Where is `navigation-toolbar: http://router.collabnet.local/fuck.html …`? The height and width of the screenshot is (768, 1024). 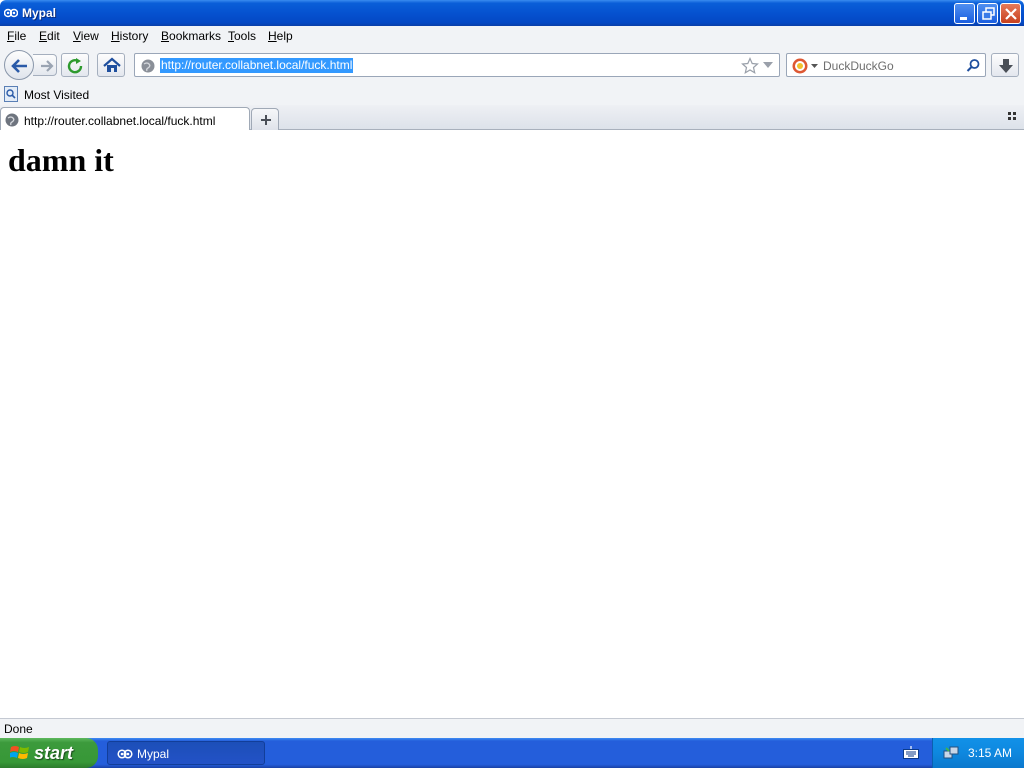
navigation-toolbar: http://router.collabnet.local/fuck.html … is located at coordinates (512, 65).